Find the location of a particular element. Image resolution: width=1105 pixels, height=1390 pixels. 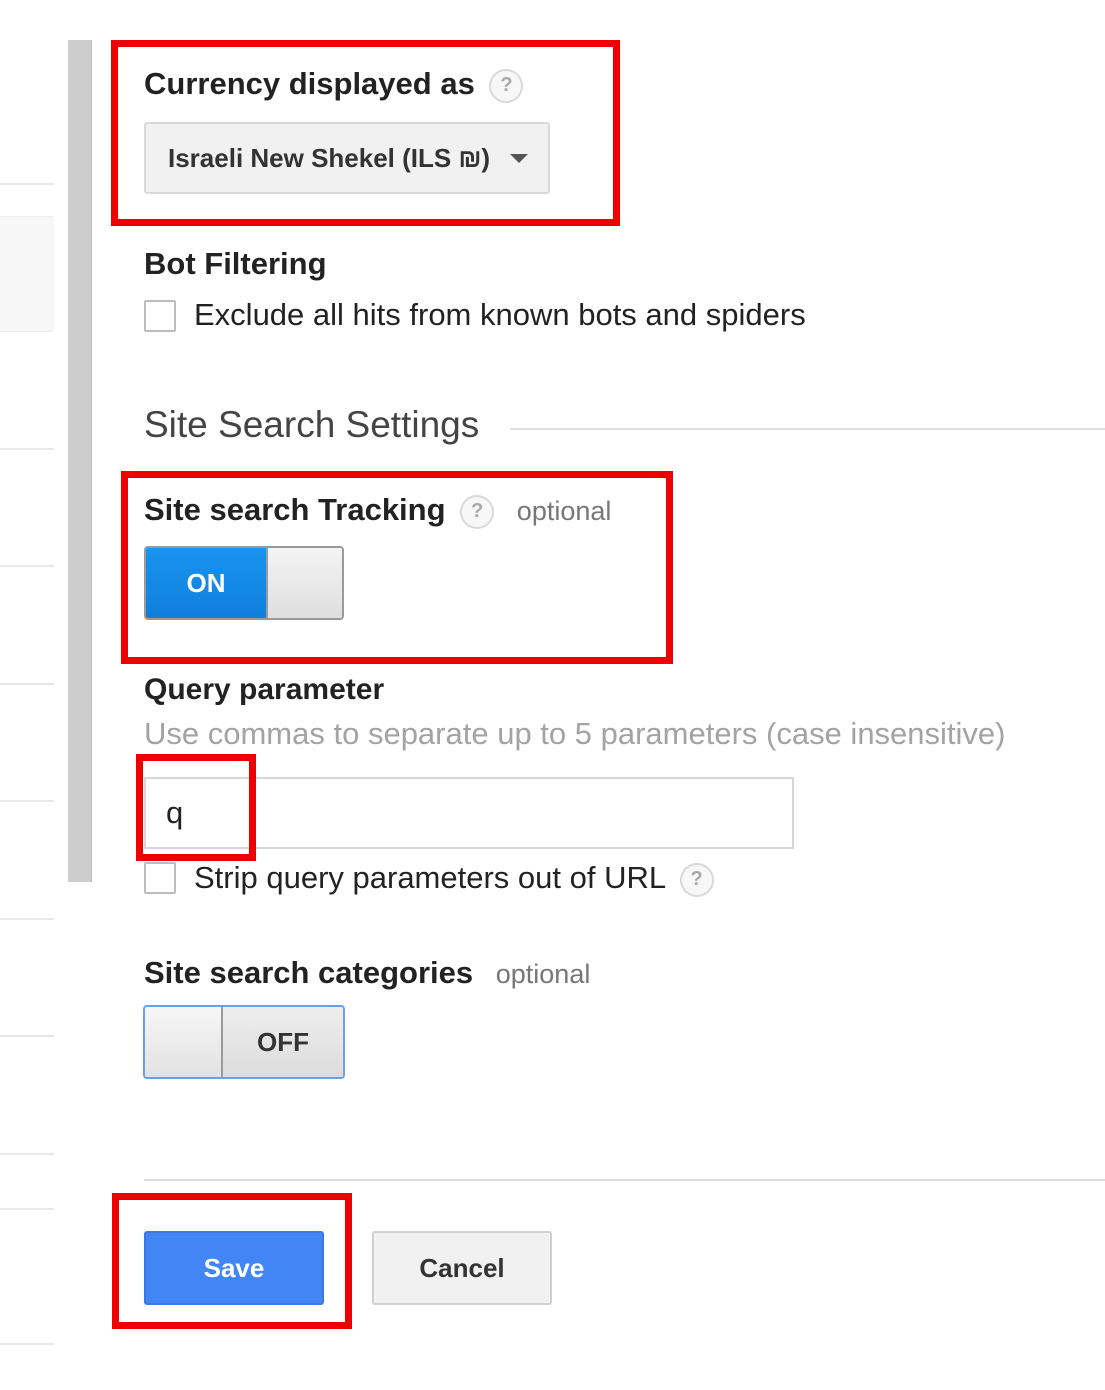

bot-filtering-heading: Bot Filtering is located at coordinates (235, 263).